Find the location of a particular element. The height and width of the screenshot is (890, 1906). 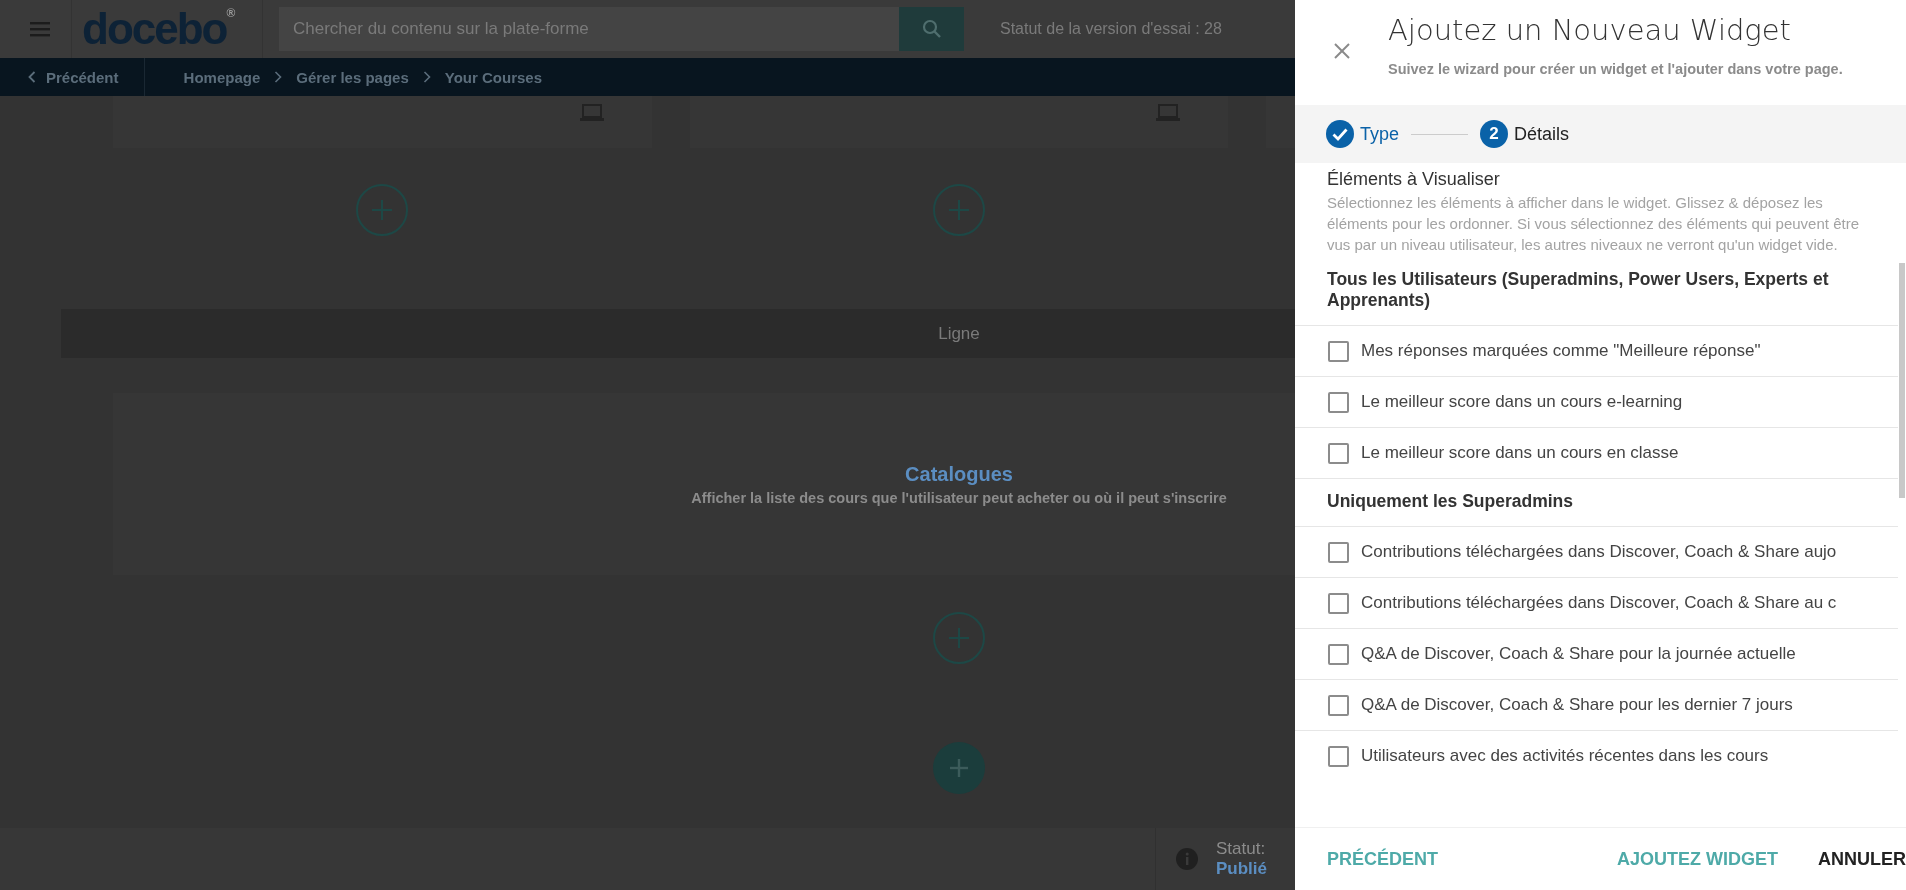

wizard-step: 2 Détails is located at coordinates (1525, 134).